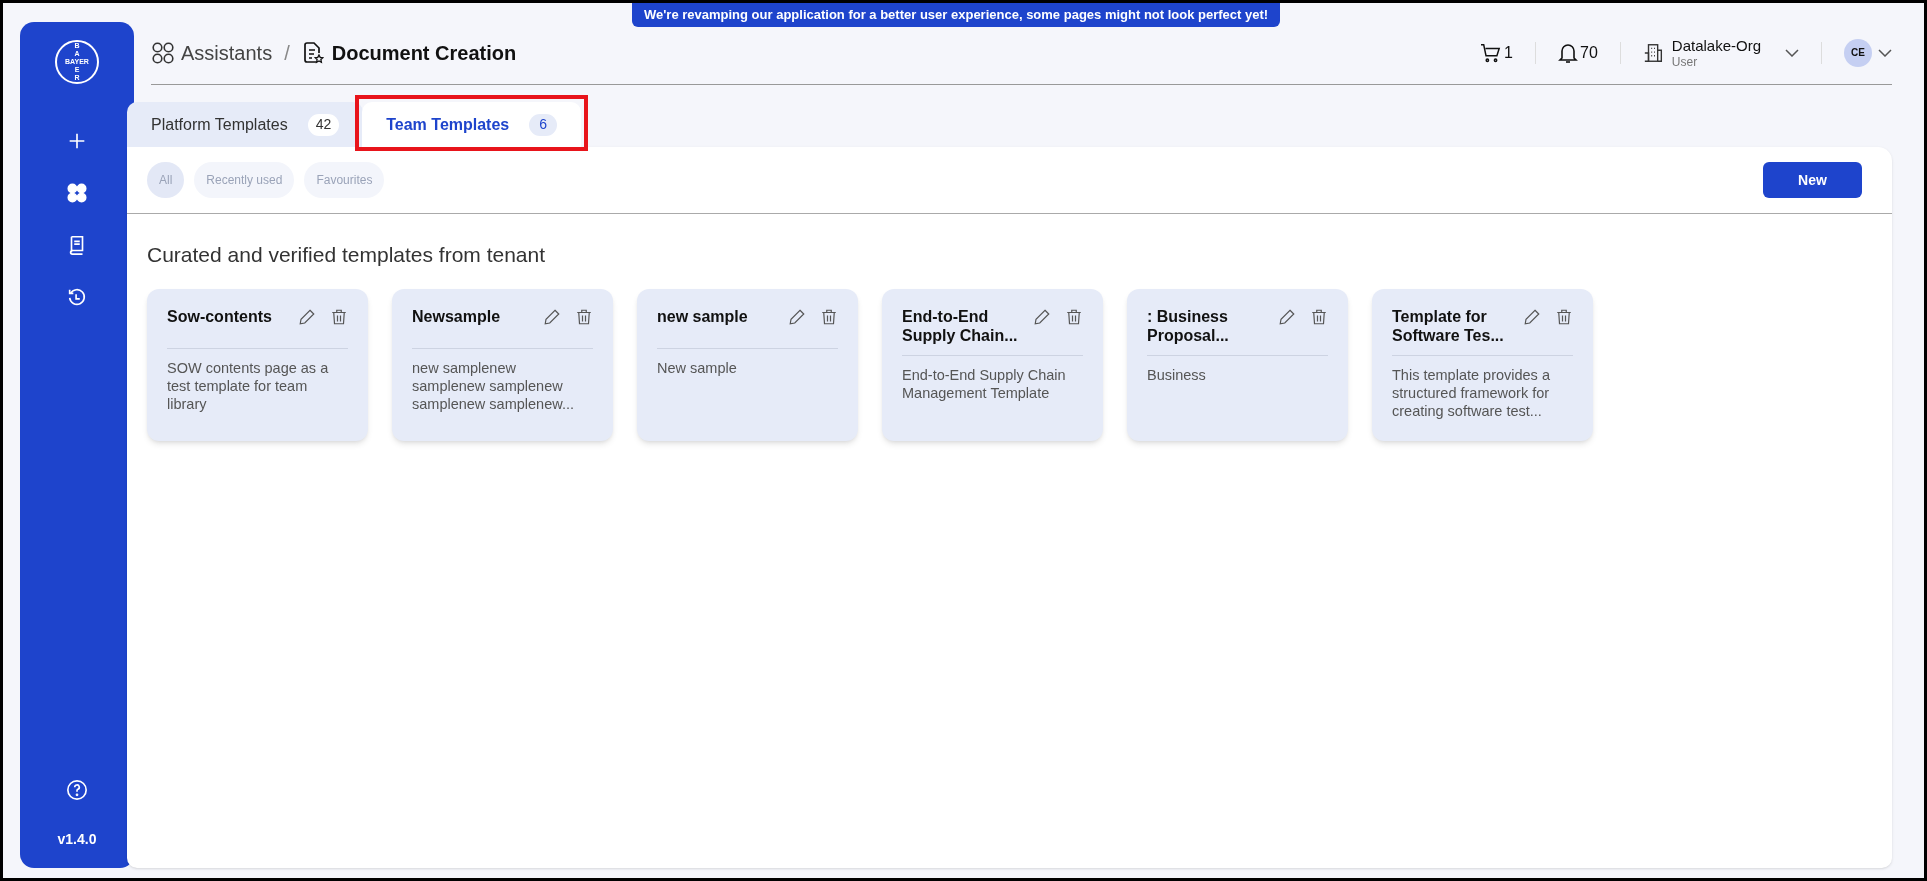 Image resolution: width=1927 pixels, height=881 pixels. I want to click on avatar: CE, so click(1858, 52).